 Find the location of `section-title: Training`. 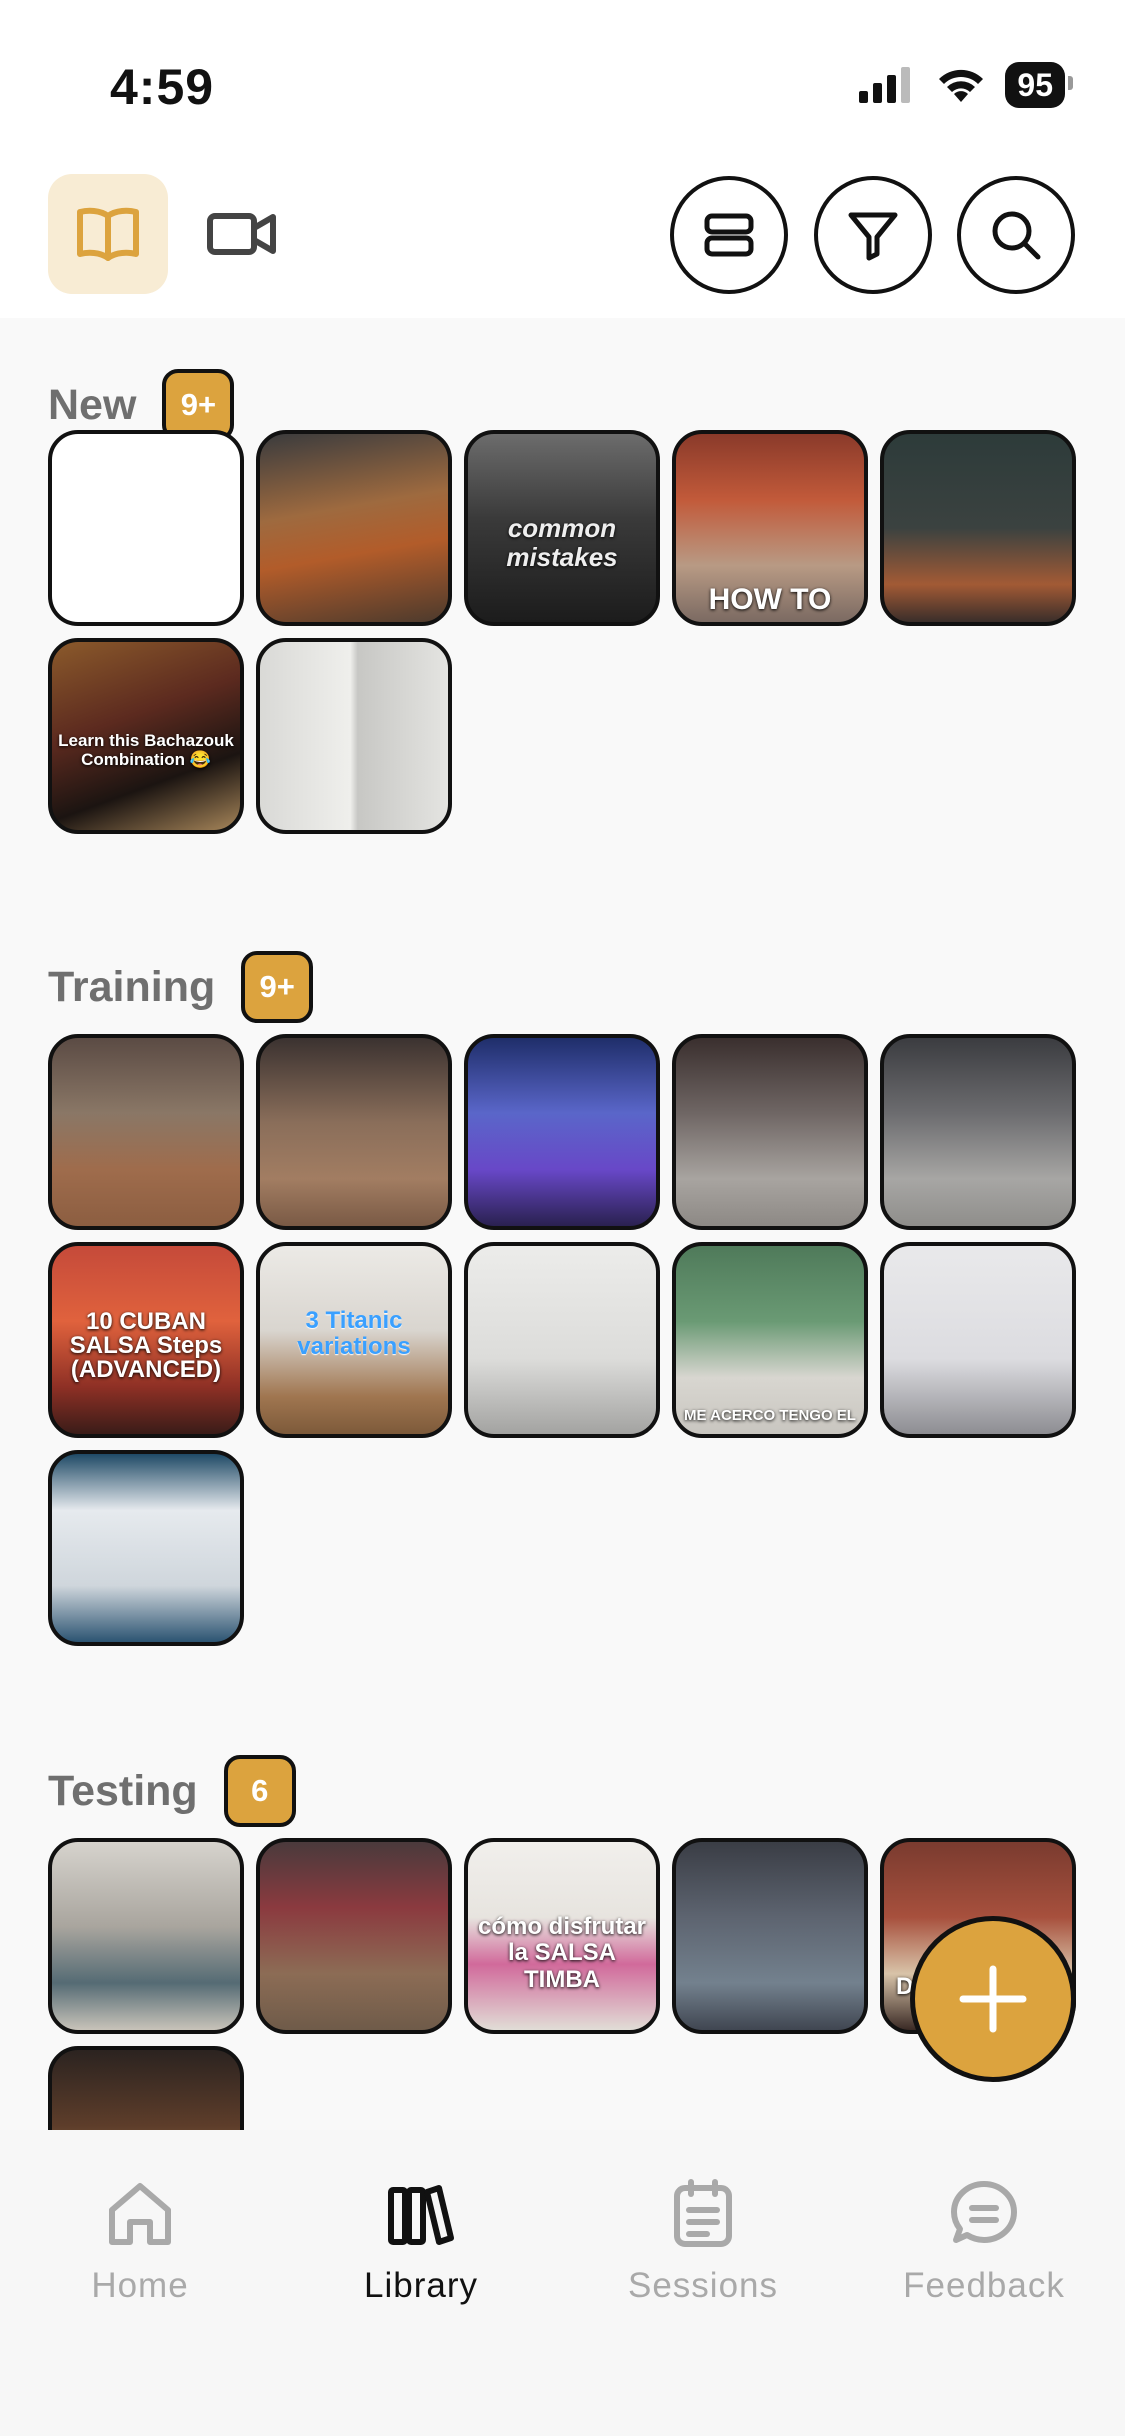

section-title: Training is located at coordinates (132, 986).